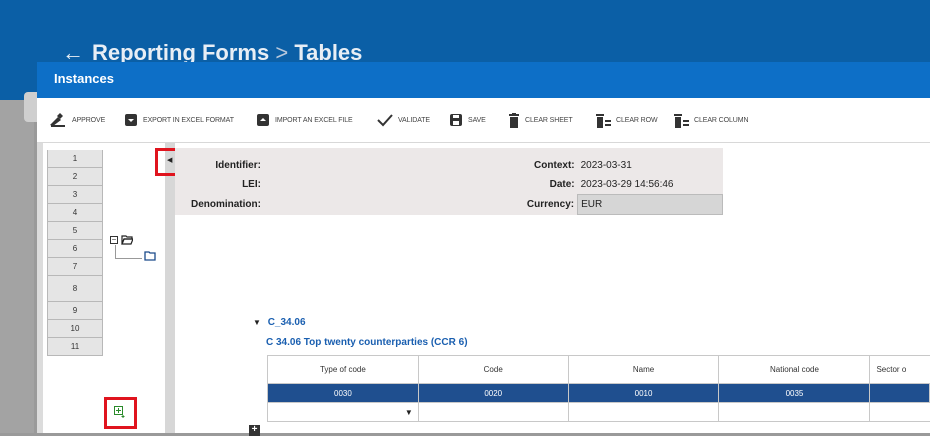 This screenshot has width=930, height=436. I want to click on export-excel-button: EXPORT IN EXCEL FORMAT, so click(179, 120).